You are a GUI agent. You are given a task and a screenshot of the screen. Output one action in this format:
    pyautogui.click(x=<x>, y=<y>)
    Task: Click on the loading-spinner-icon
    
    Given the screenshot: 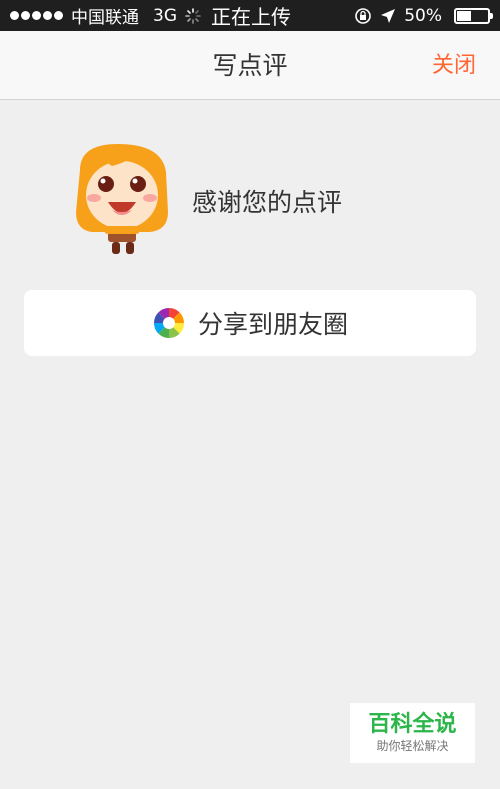 What is the action you would take?
    pyautogui.click(x=193, y=15)
    